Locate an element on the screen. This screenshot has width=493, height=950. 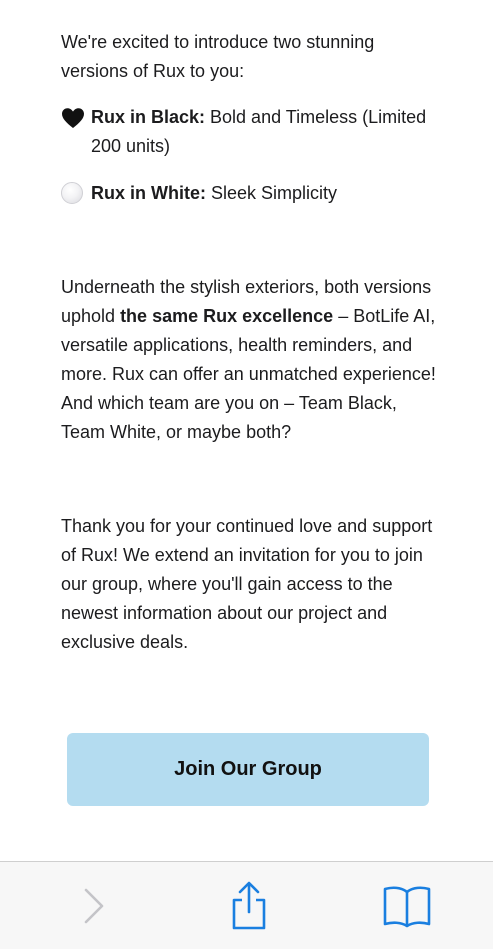
forward-chevron-icon is located at coordinates (94, 906).